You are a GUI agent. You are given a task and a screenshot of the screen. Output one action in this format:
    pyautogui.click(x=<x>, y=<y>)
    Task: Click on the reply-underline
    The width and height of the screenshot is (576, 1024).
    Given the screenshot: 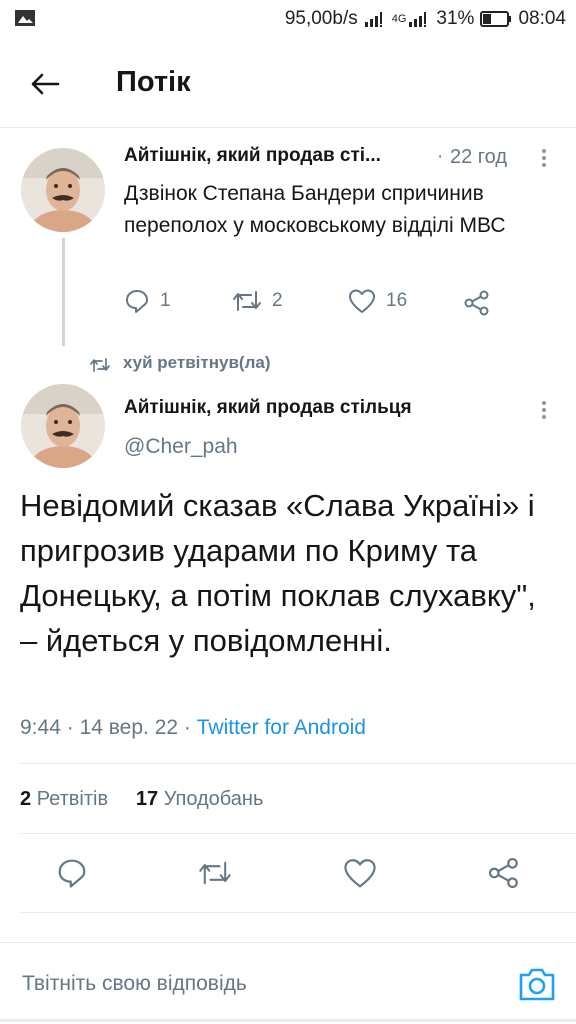 What is the action you would take?
    pyautogui.click(x=288, y=1020)
    